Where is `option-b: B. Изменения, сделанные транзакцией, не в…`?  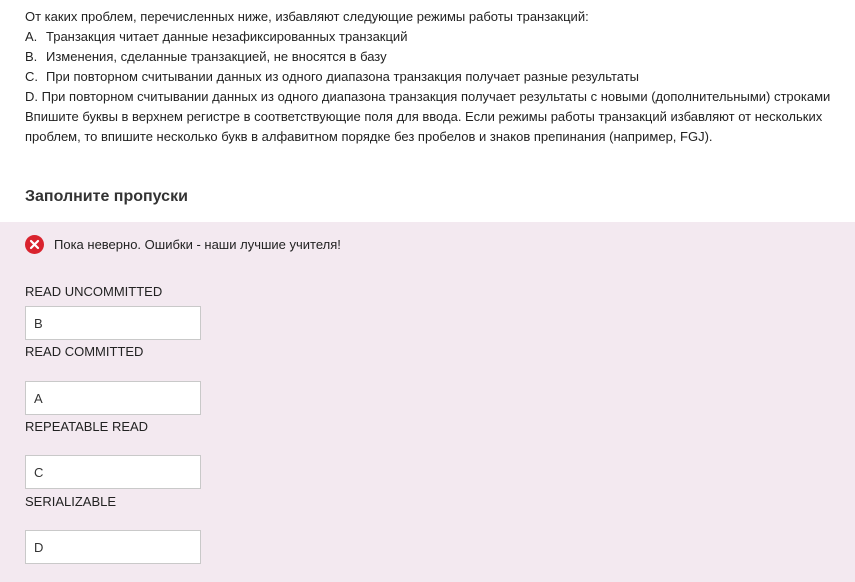 option-b: B. Изменения, сделанные транзакцией, не в… is located at coordinates (427, 57).